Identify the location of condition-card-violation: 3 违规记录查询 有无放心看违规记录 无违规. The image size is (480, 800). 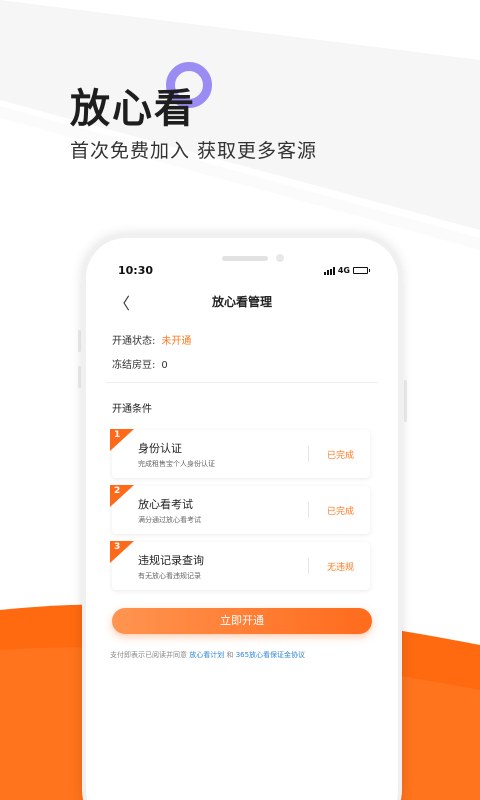
(240, 565).